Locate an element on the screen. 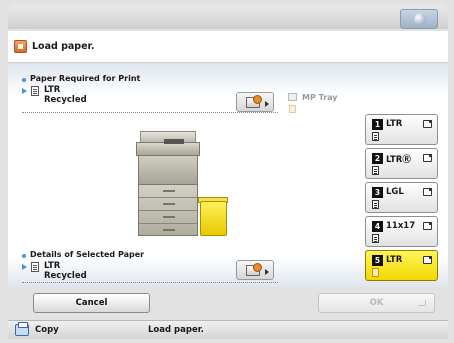  required-size: LTR is located at coordinates (52, 90).